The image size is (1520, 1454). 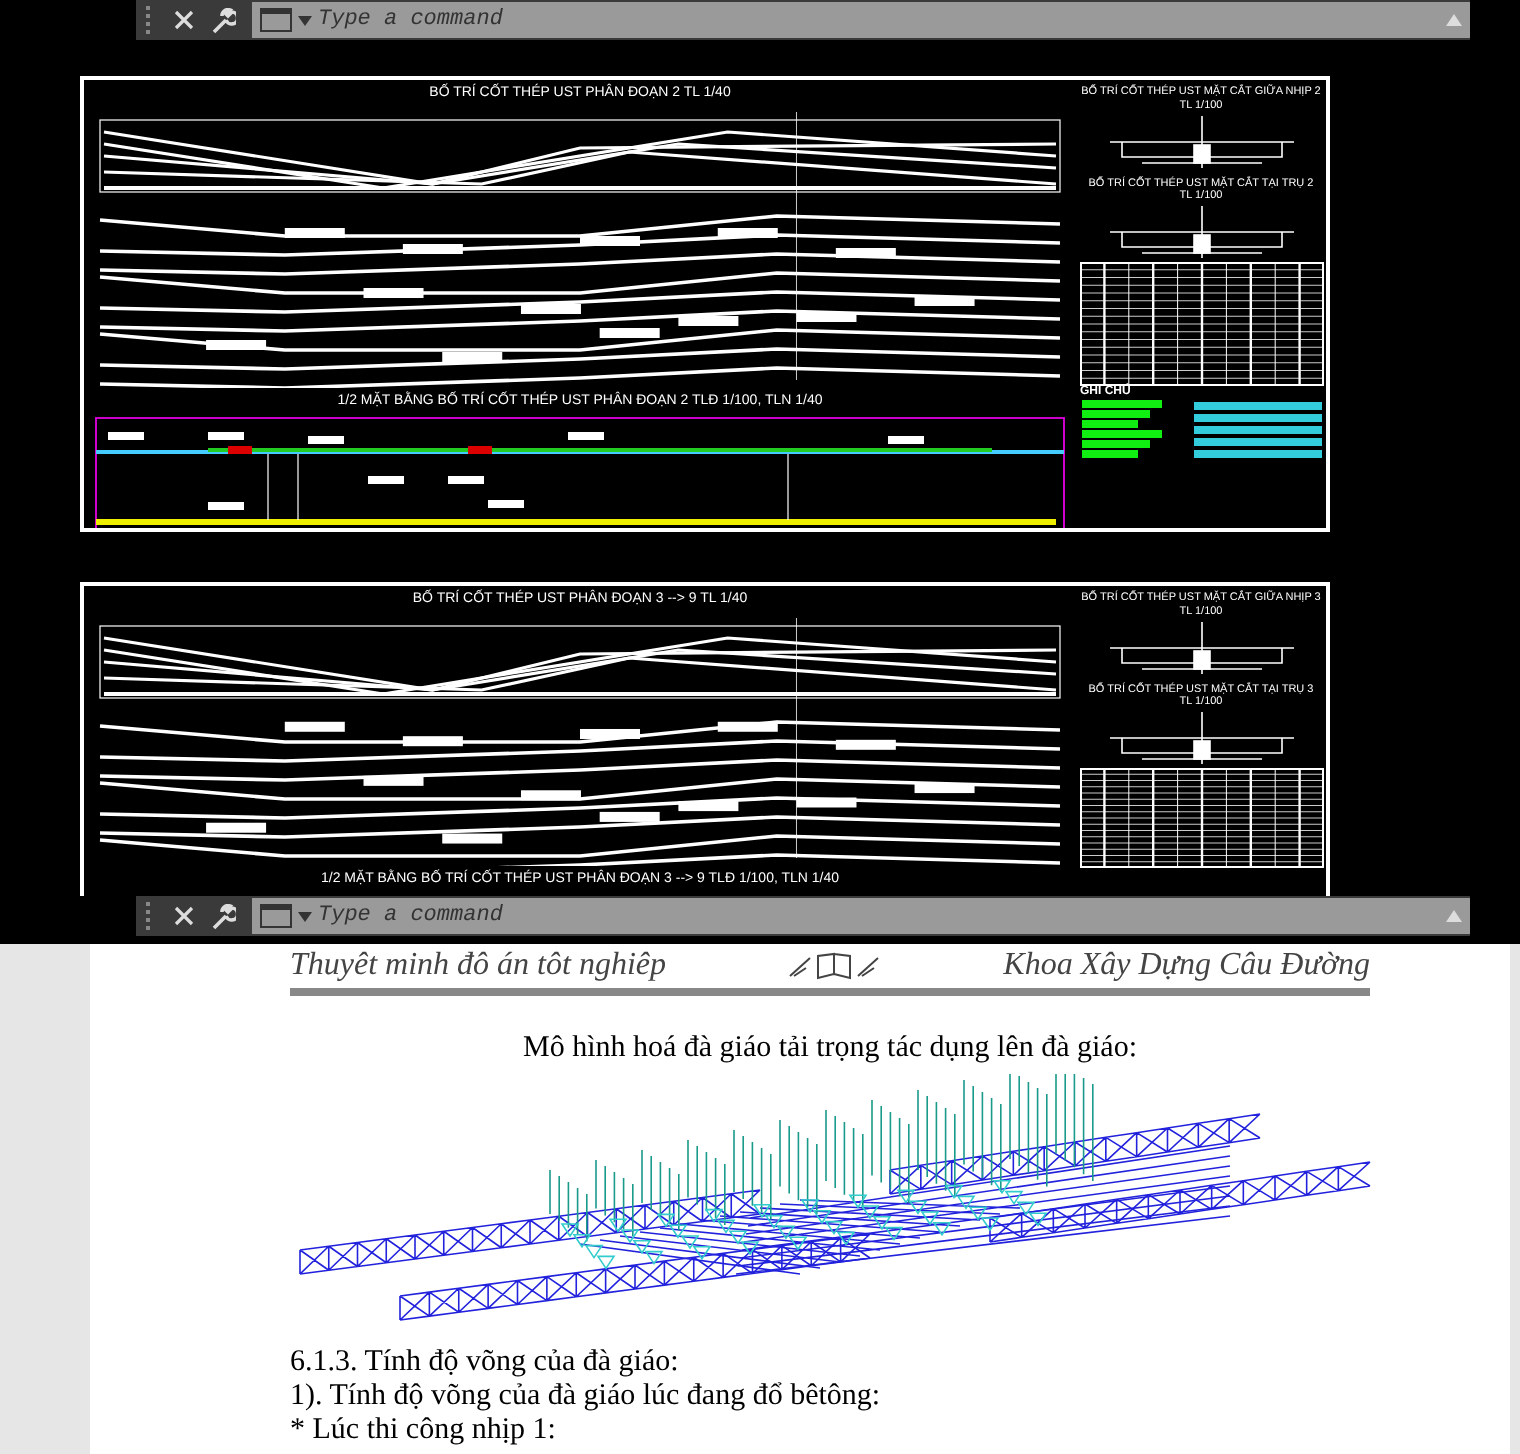 What do you see at coordinates (1186, 966) in the screenshot?
I see `header-department: Khoa Xây Dựng Câu Đường` at bounding box center [1186, 966].